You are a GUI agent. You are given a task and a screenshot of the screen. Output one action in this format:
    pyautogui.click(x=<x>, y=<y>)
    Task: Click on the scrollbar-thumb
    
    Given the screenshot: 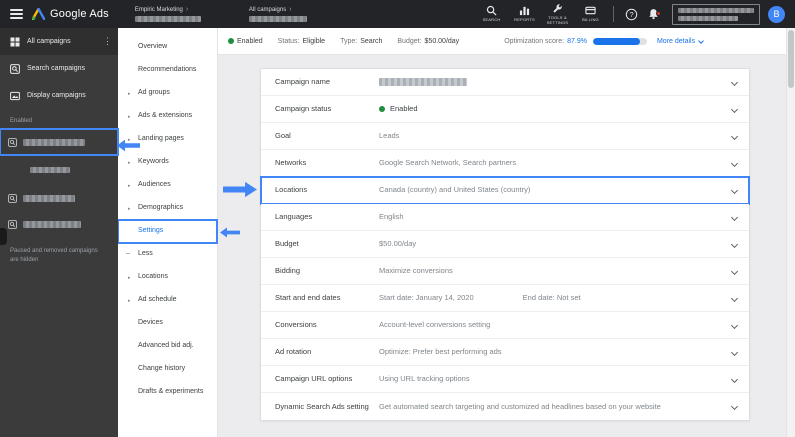 What is the action you would take?
    pyautogui.click(x=791, y=59)
    